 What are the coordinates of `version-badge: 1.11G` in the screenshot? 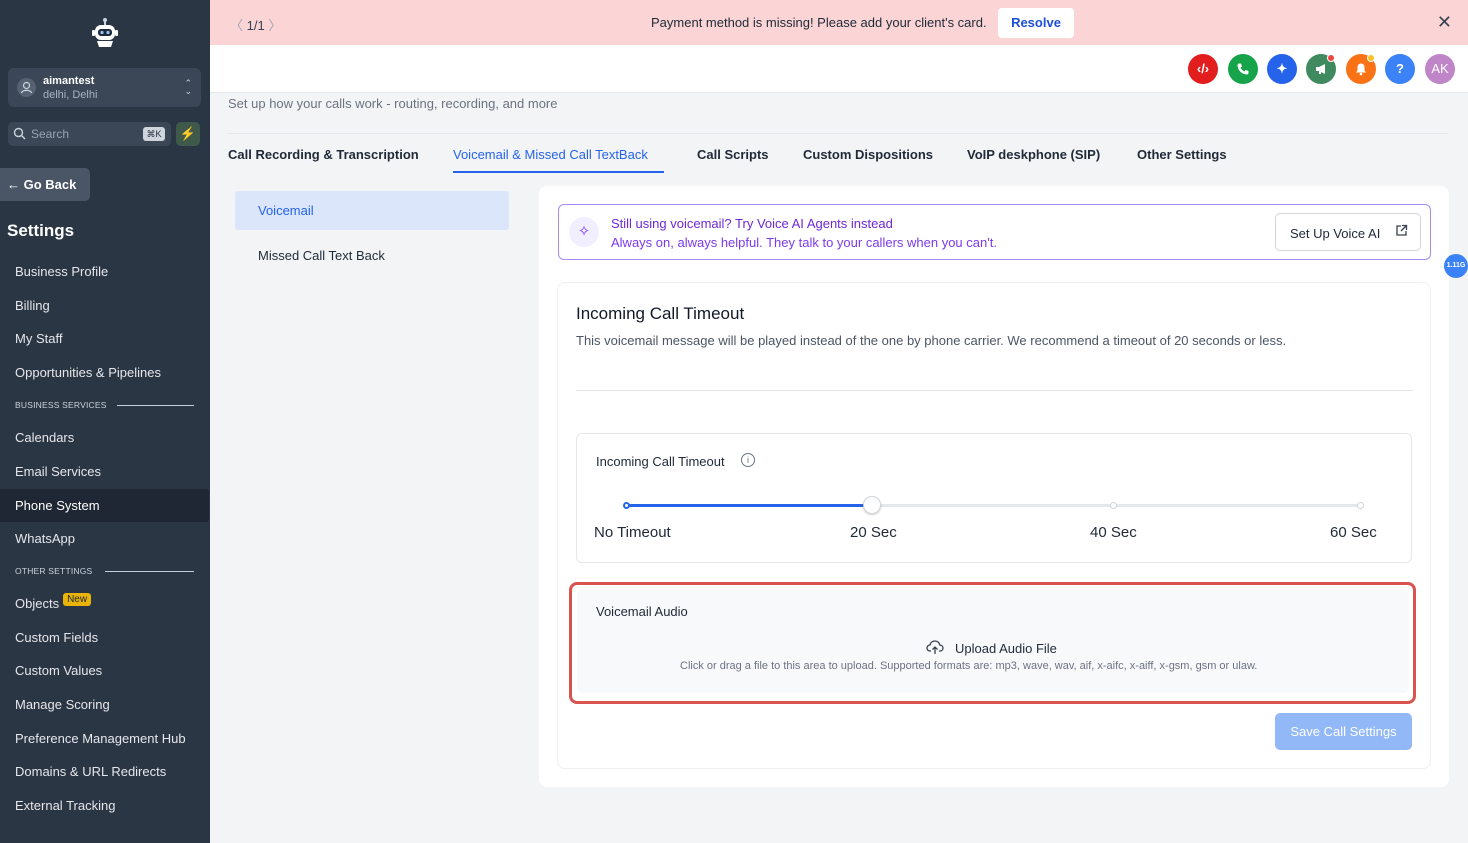 It's located at (1456, 266).